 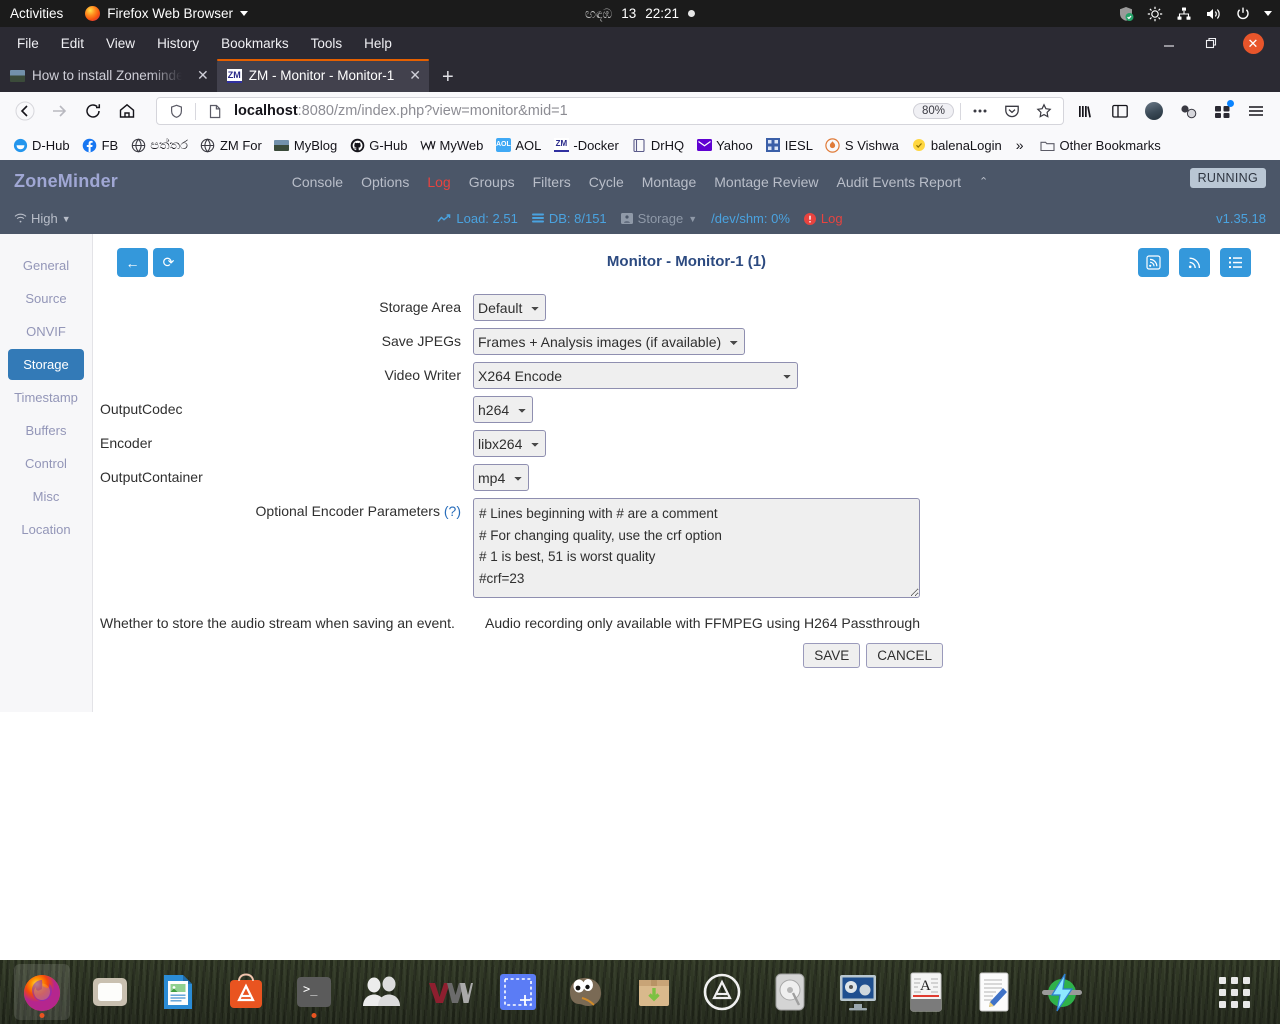 What do you see at coordinates (46, 496) in the screenshot?
I see `sidebar-item-misc: Misc` at bounding box center [46, 496].